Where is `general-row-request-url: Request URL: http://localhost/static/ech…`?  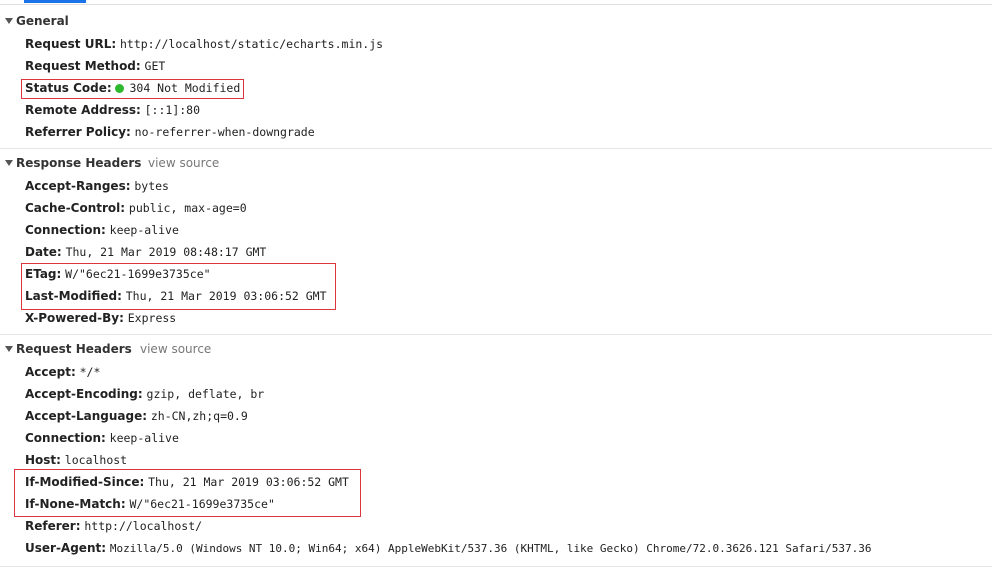
general-row-request-url: Request URL: http://localhost/static/ech… is located at coordinates (204, 44).